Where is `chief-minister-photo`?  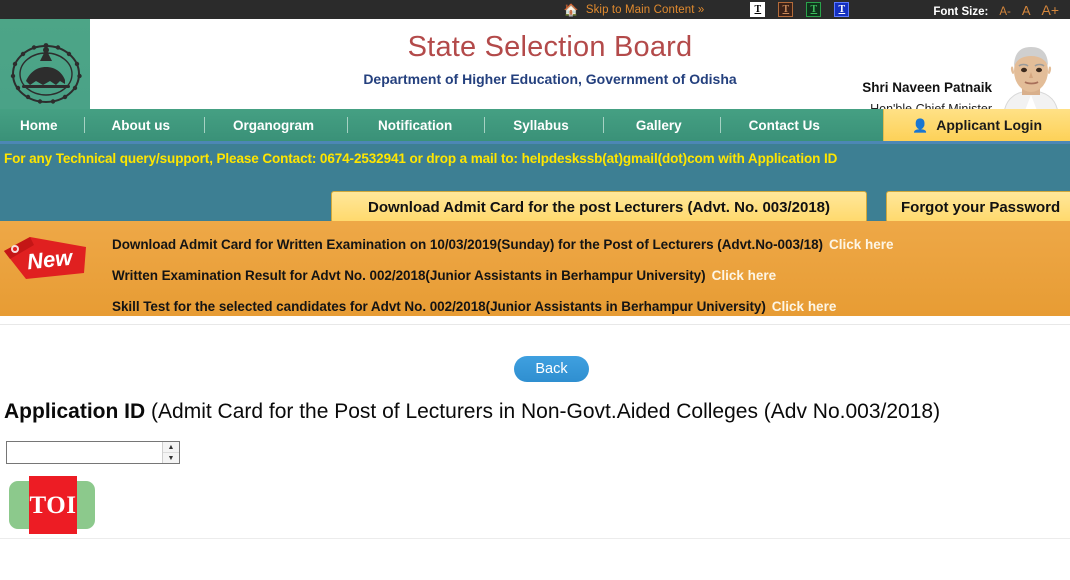 chief-minister-photo is located at coordinates (1031, 74).